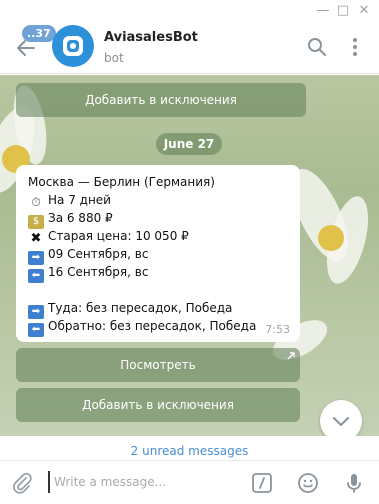 This screenshot has height=504, width=379. I want to click on message-line: ✖ Старая цена: 10 050 ₽, so click(158, 236).